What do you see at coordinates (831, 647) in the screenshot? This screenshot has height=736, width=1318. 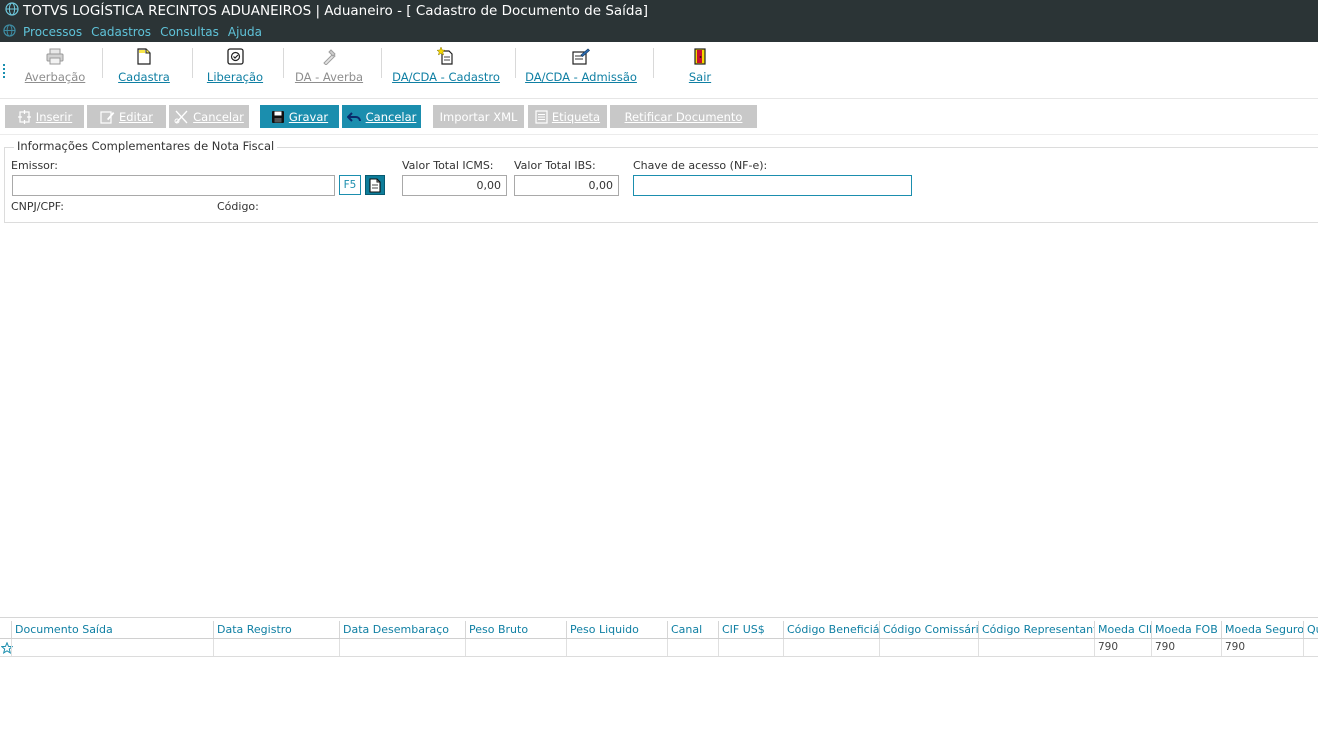 I see `cell-codigo-beneficiario` at bounding box center [831, 647].